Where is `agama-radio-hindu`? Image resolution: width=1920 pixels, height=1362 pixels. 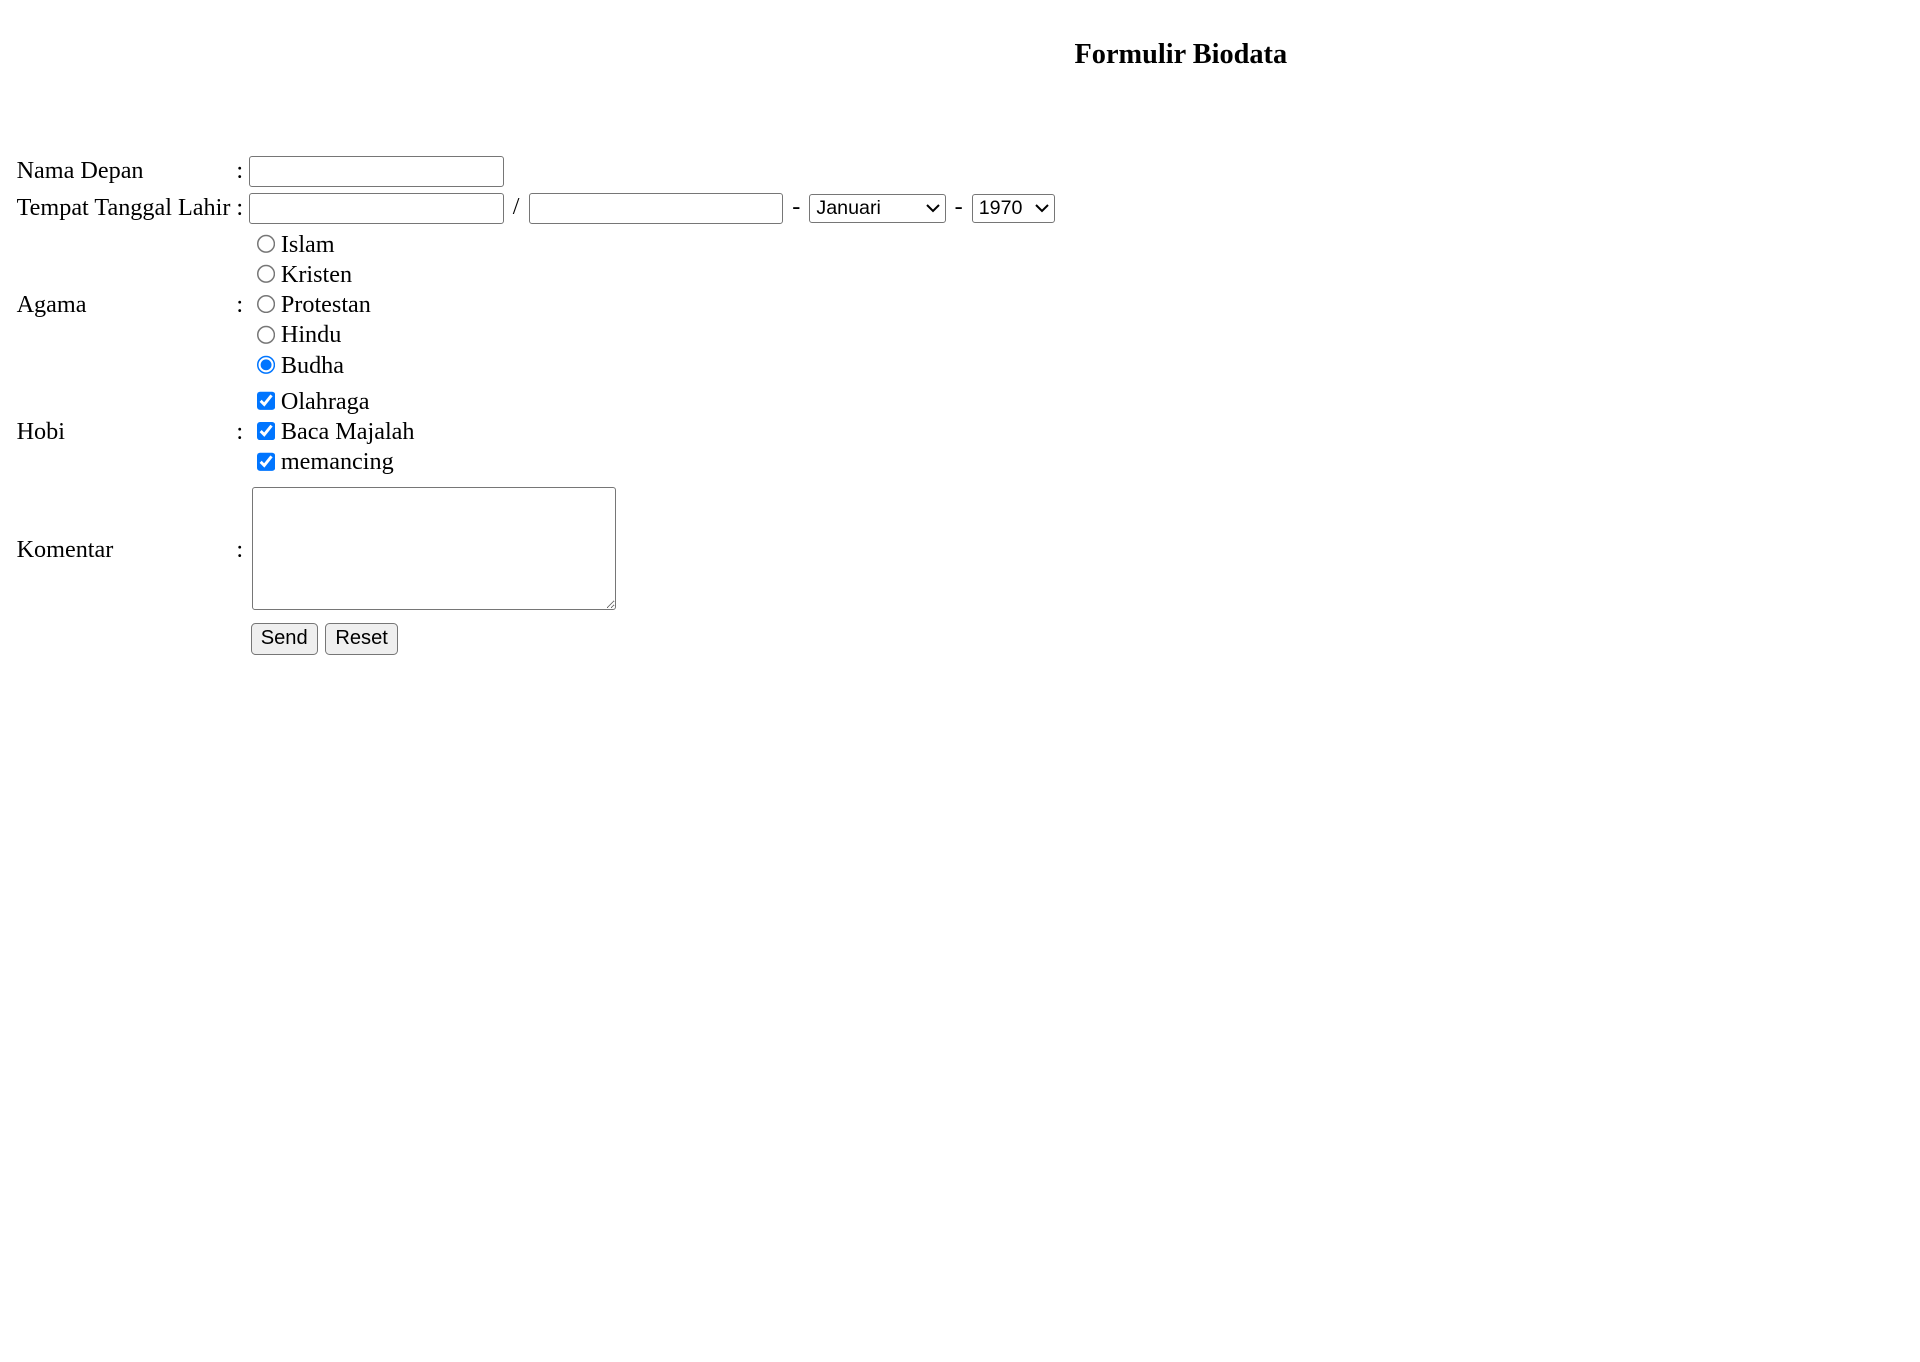
agama-radio-hindu is located at coordinates (266, 334).